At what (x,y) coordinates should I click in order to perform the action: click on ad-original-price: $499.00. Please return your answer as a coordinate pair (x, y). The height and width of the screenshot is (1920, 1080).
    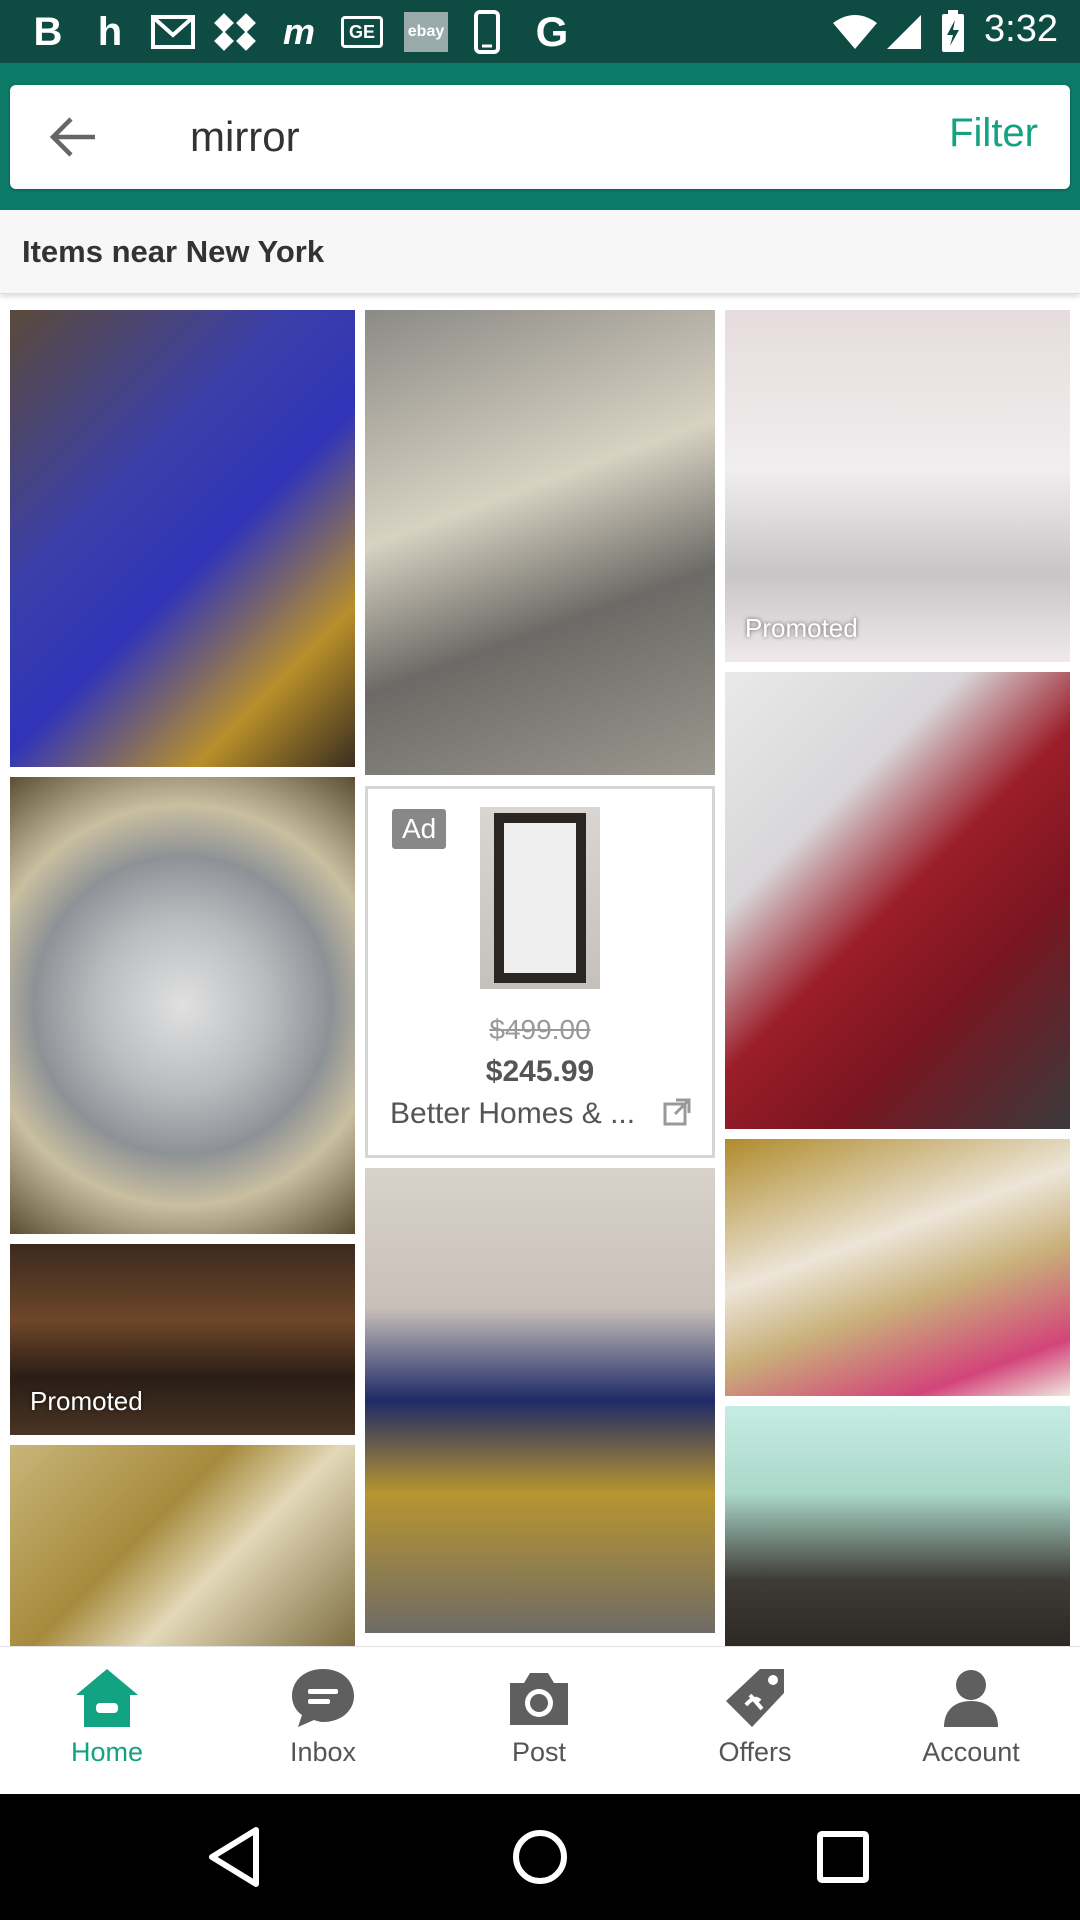
    Looking at the image, I should click on (540, 1029).